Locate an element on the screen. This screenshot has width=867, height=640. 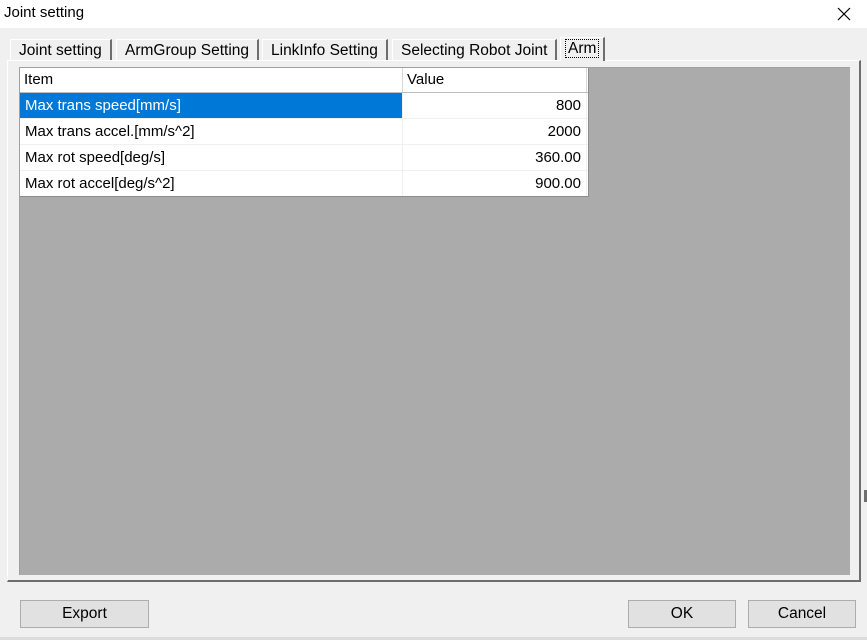
window-title: Joint setting is located at coordinates (44, 12).